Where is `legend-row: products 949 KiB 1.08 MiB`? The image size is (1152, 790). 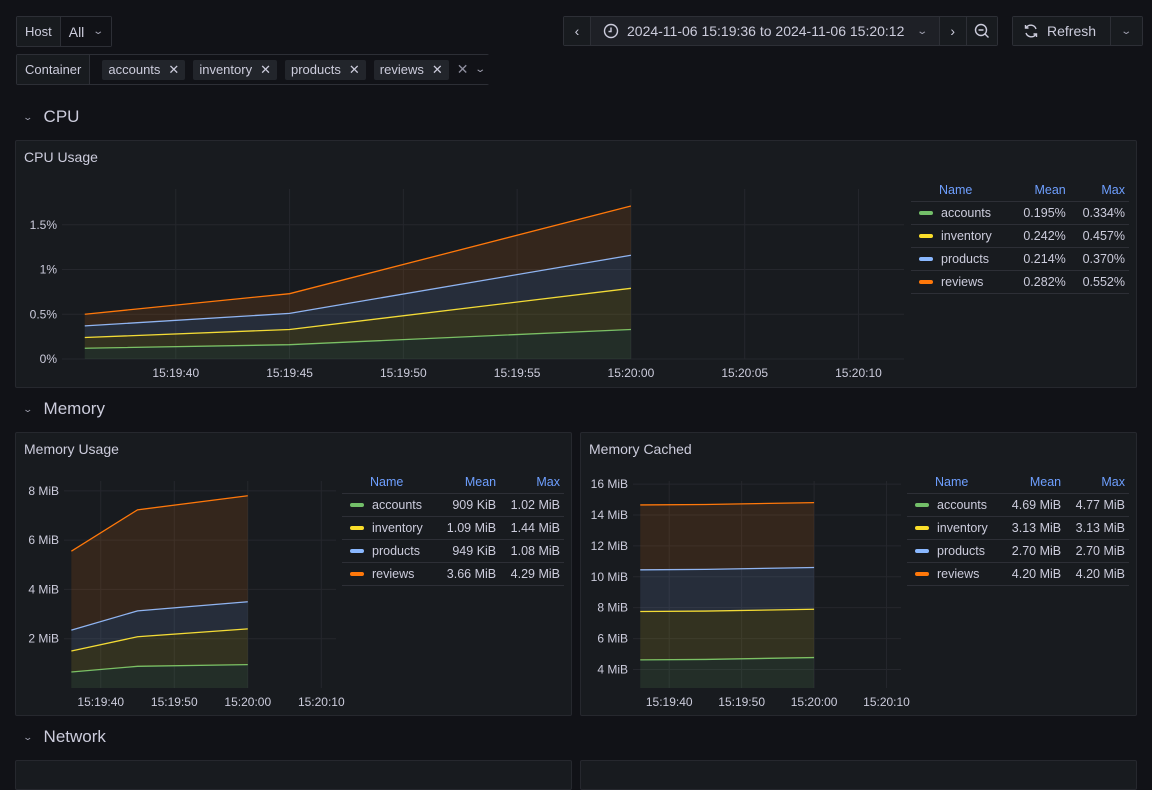 legend-row: products 949 KiB 1.08 MiB is located at coordinates (453, 551).